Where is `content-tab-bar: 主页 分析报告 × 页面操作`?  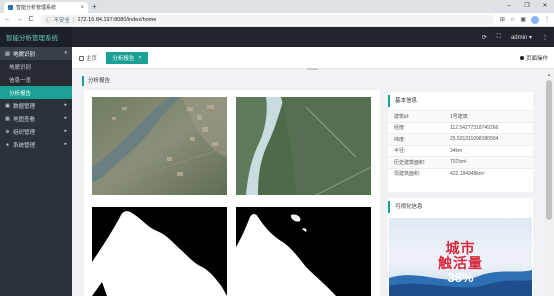 content-tab-bar: 主页 分析报告 × 页面操作 is located at coordinates (313, 58).